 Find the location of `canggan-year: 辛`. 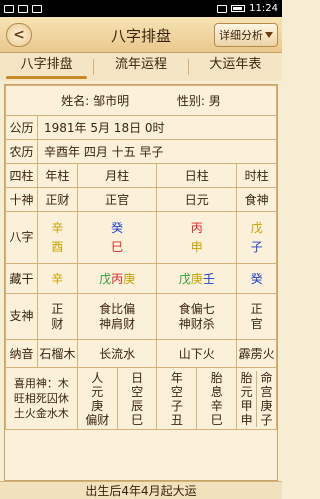

canggan-year: 辛 is located at coordinates (57, 278).